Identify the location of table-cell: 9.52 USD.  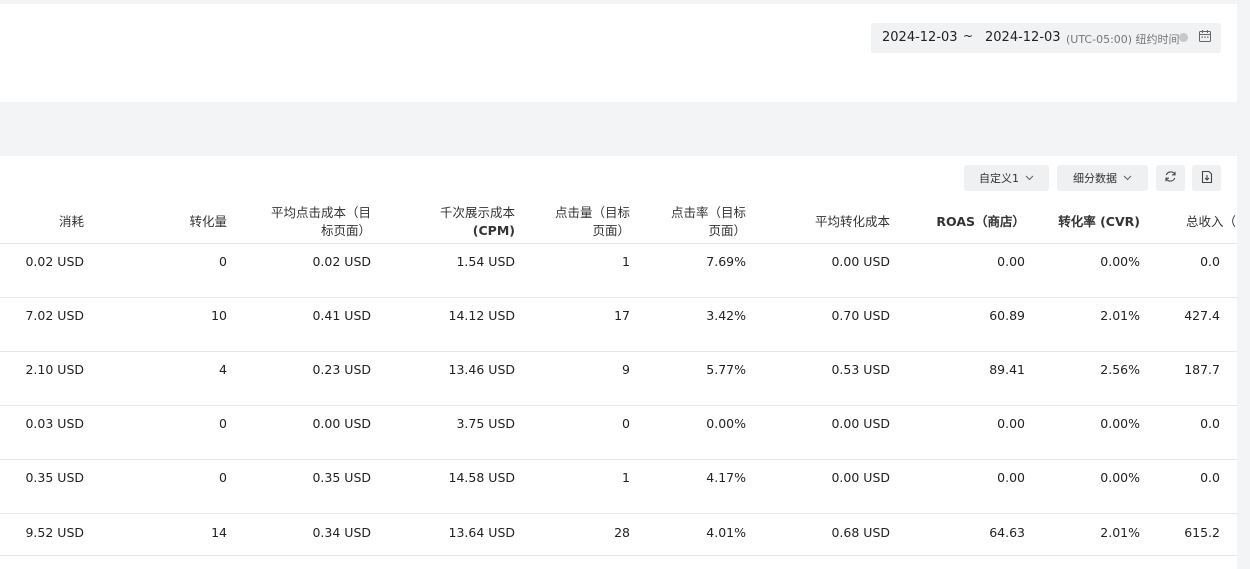
(54, 532).